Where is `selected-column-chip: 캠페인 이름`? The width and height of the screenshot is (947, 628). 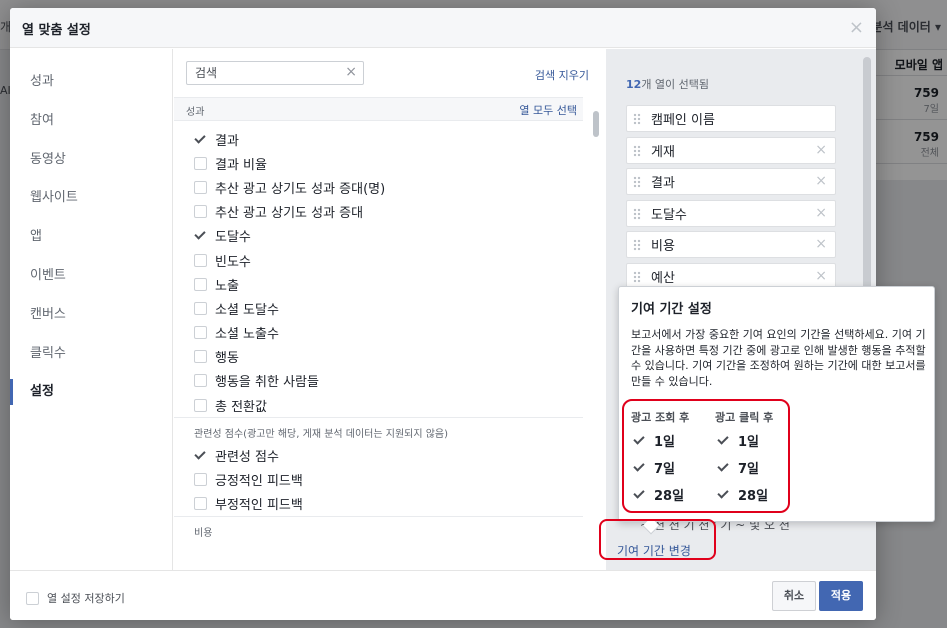 selected-column-chip: 캠페인 이름 is located at coordinates (731, 118).